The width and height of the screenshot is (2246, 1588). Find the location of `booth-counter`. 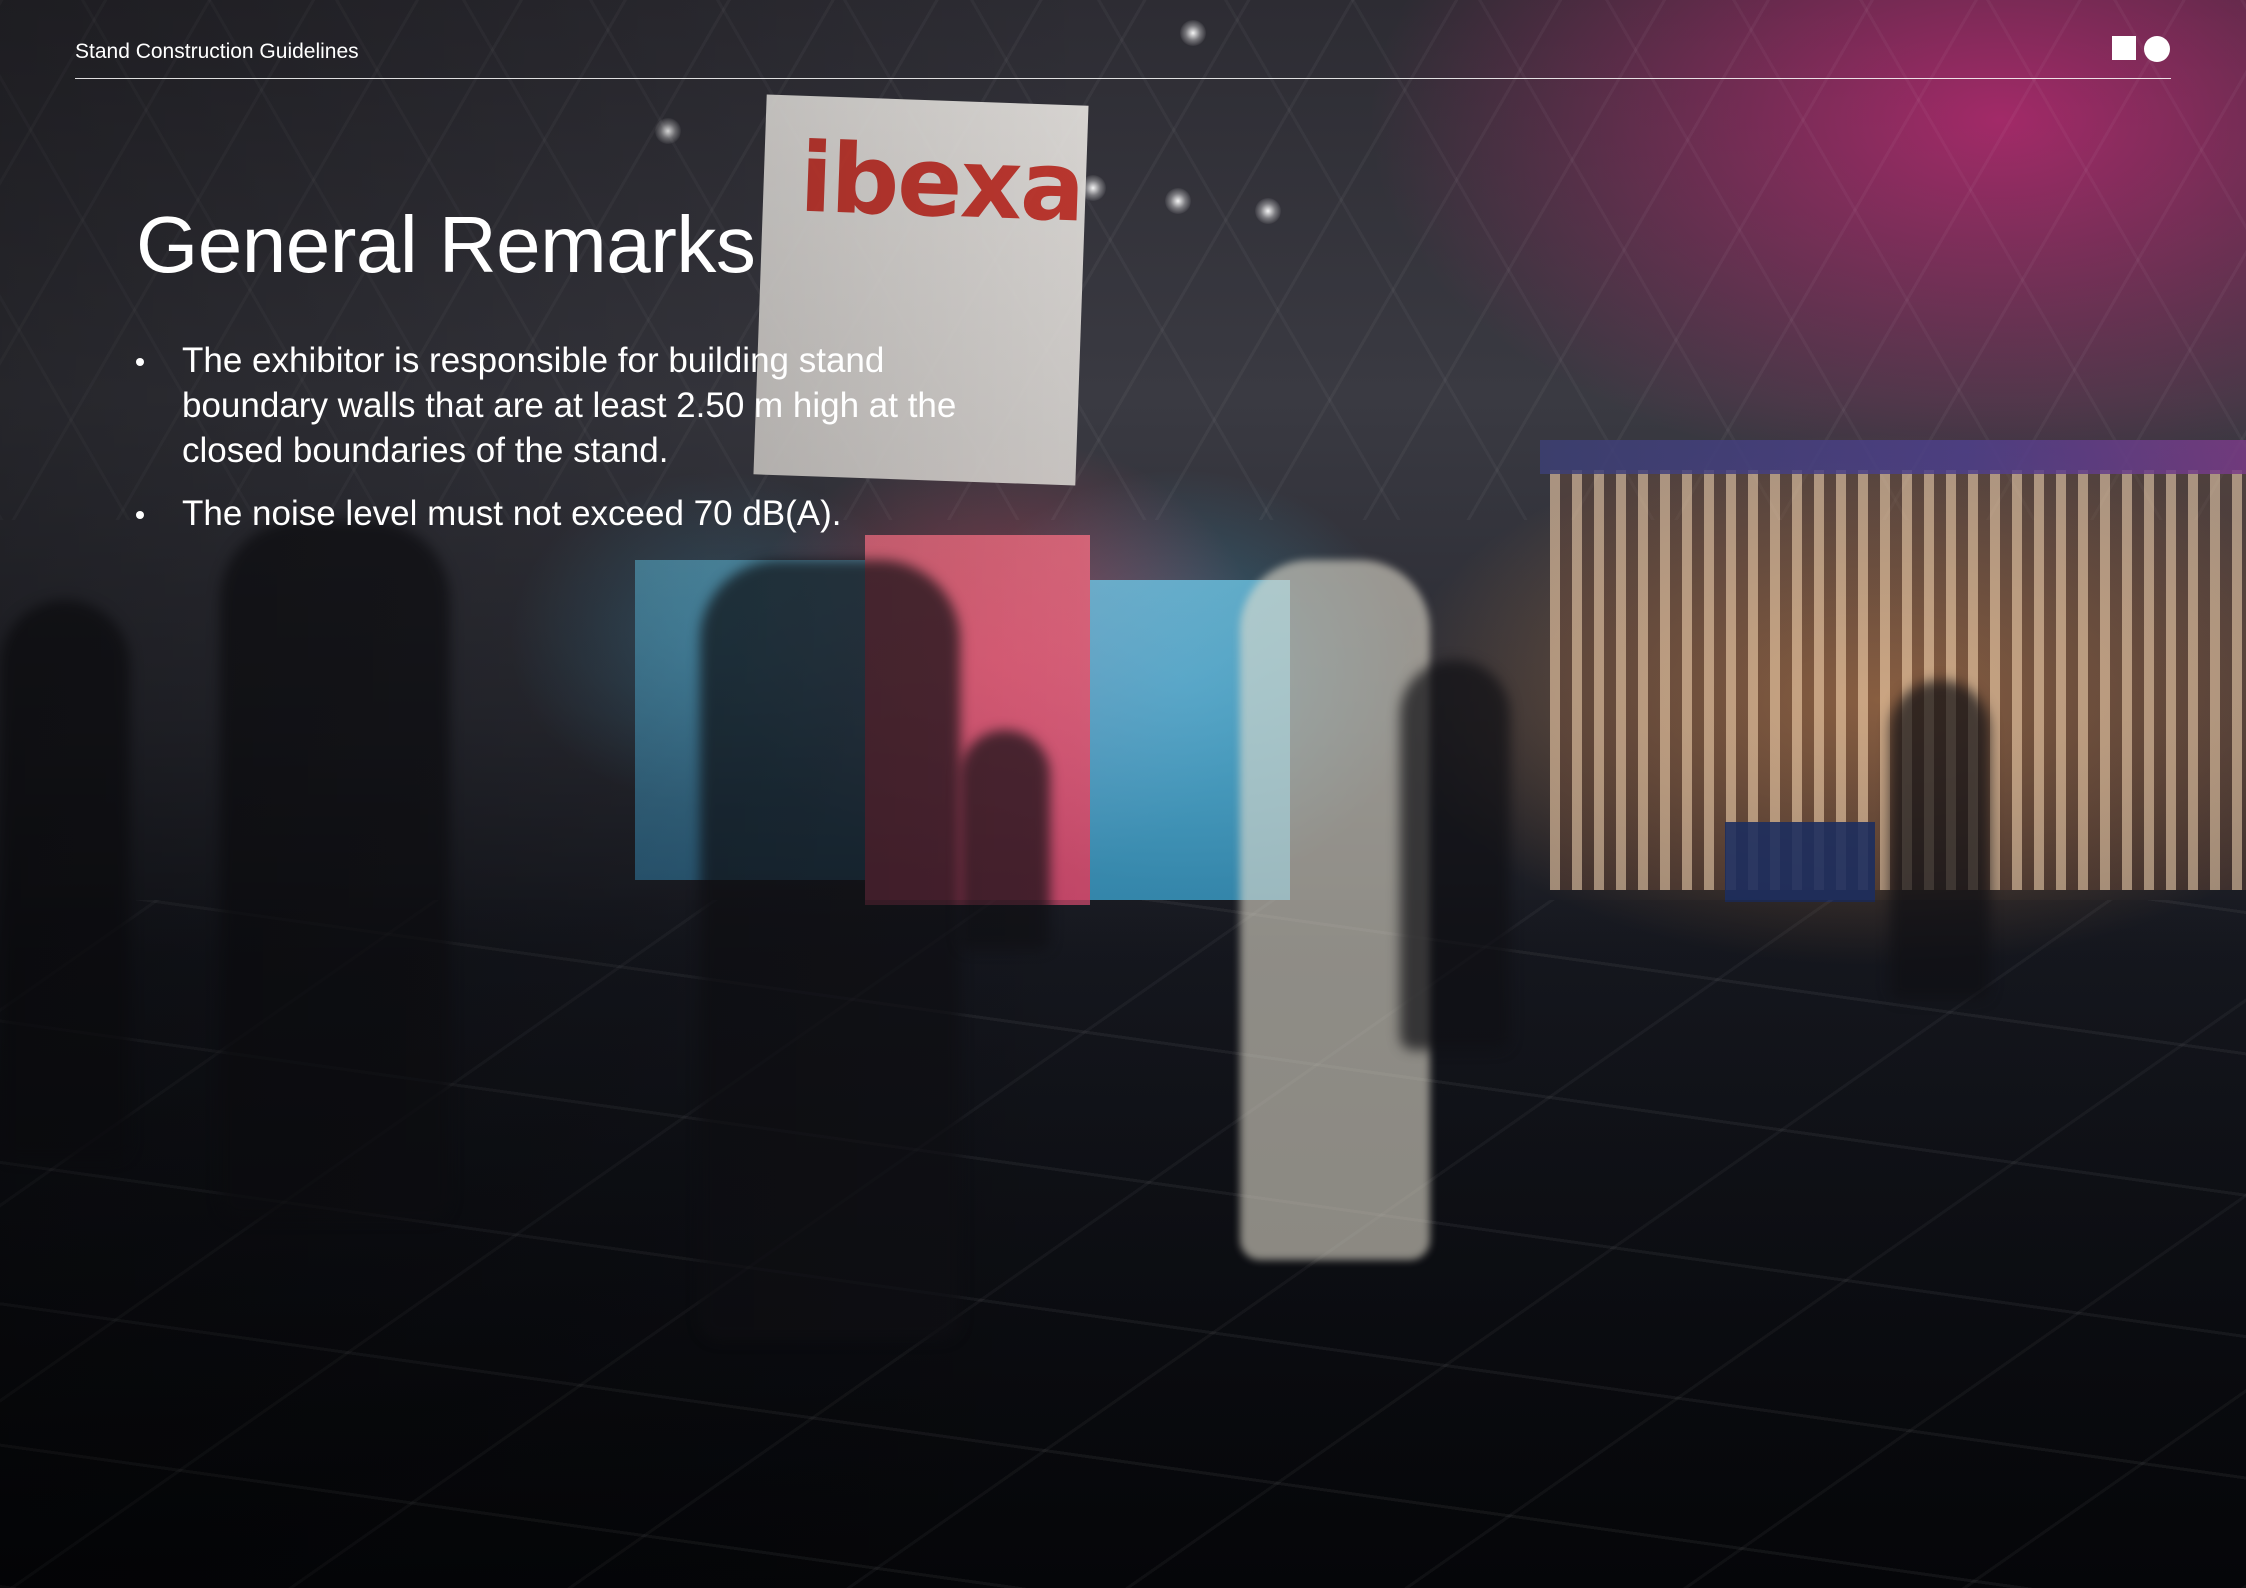

booth-counter is located at coordinates (1800, 862).